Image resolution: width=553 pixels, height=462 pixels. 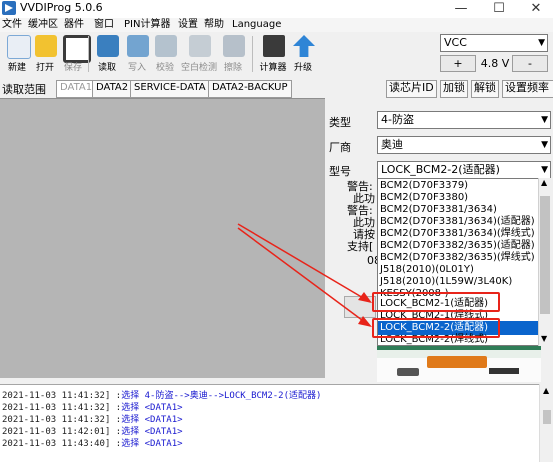 I want to click on close-button: ✕, so click(x=536, y=9).